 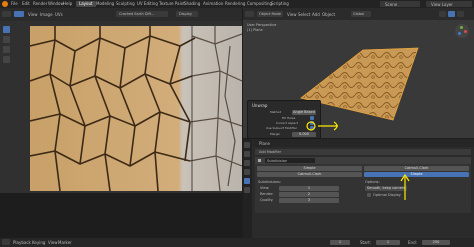 I want to click on tab-scripting: Scripting, so click(x=280, y=4).